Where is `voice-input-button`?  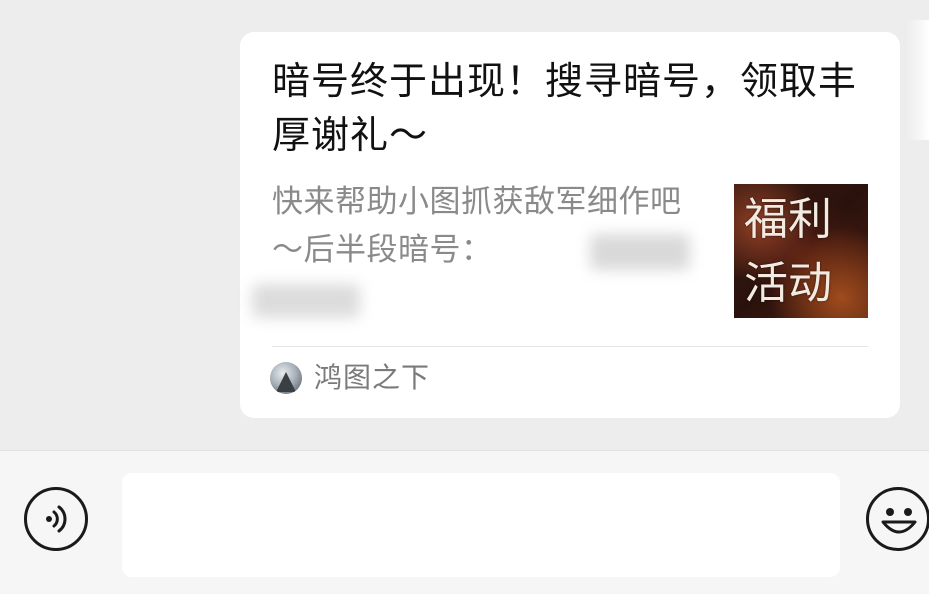
voice-input-button is located at coordinates (56, 519).